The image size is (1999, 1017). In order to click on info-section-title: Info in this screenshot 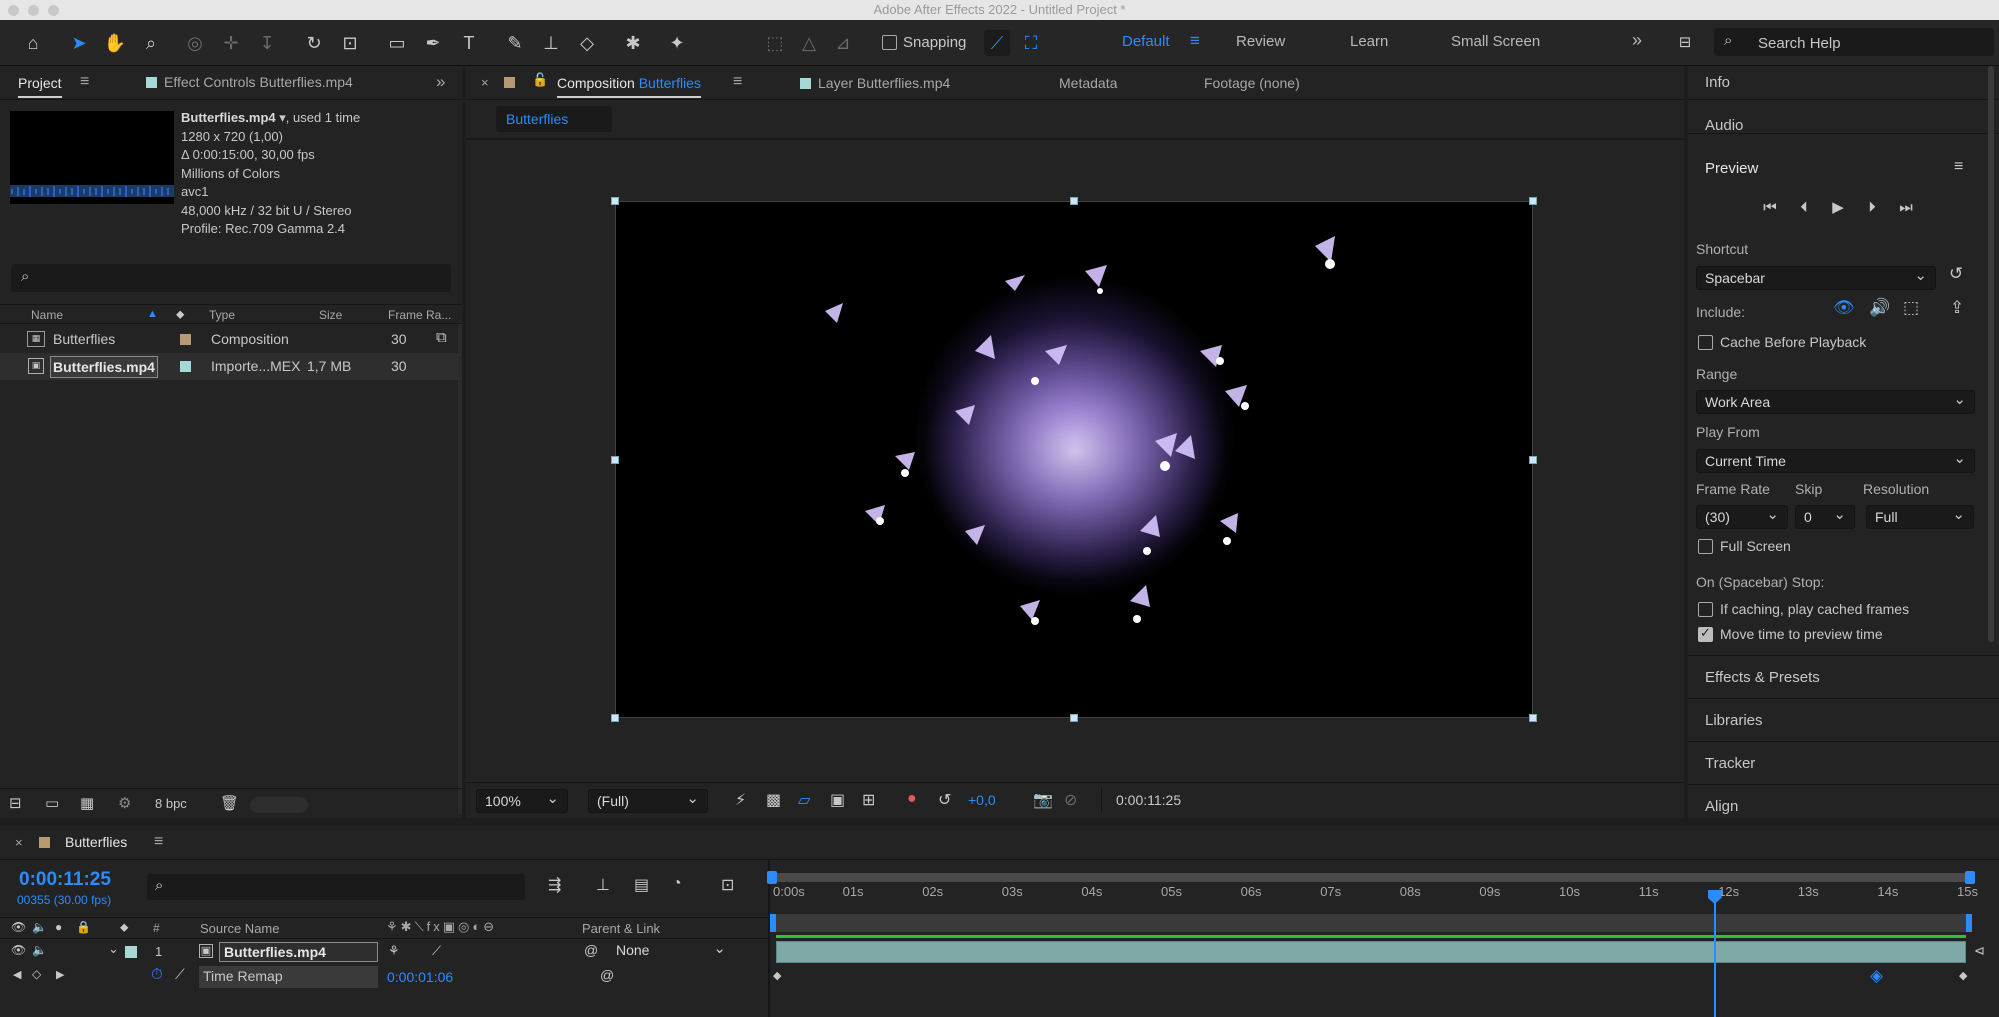, I will do `click(1717, 82)`.